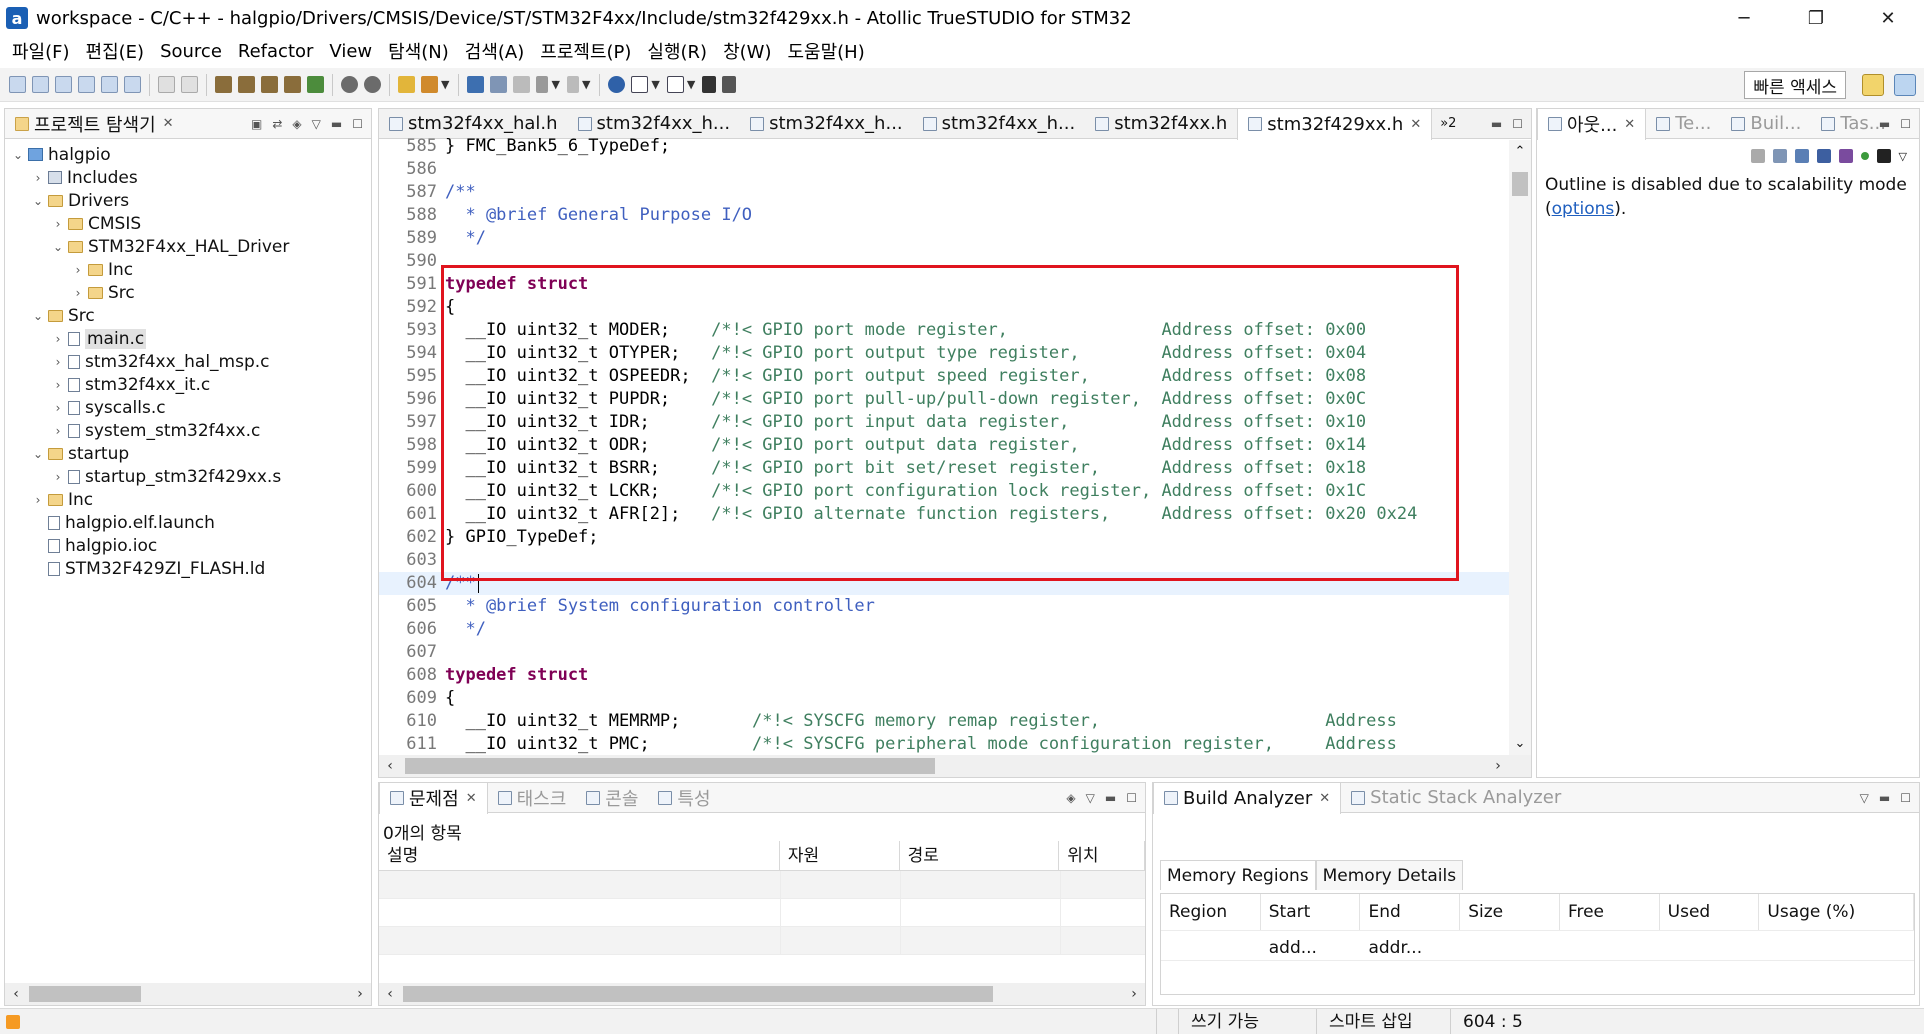 This screenshot has height=1034, width=1924. Describe the element at coordinates (617, 84) in the screenshot. I see `info-icon` at that location.